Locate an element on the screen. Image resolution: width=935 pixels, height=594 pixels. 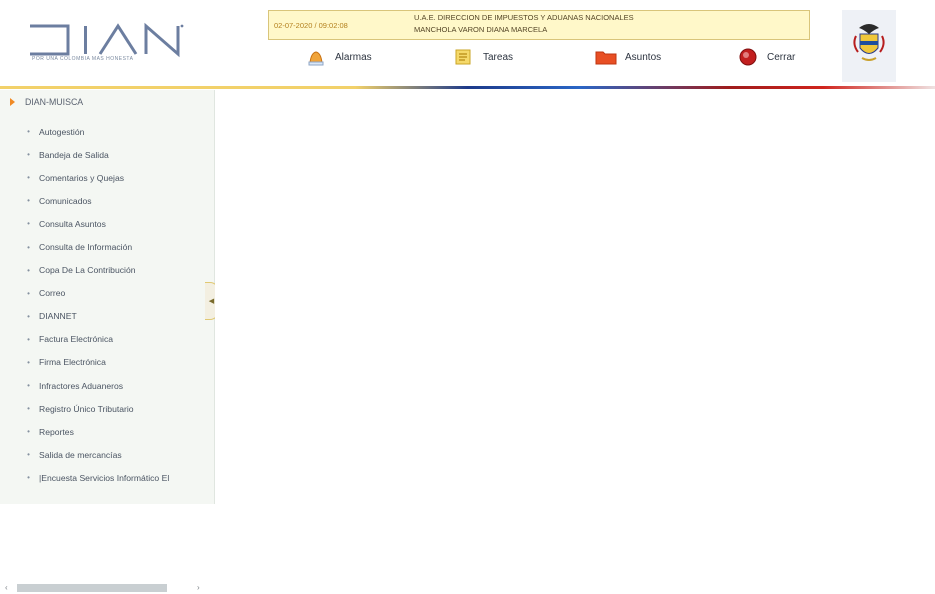
alarmas-button: Alarmas is located at coordinates (338, 57).